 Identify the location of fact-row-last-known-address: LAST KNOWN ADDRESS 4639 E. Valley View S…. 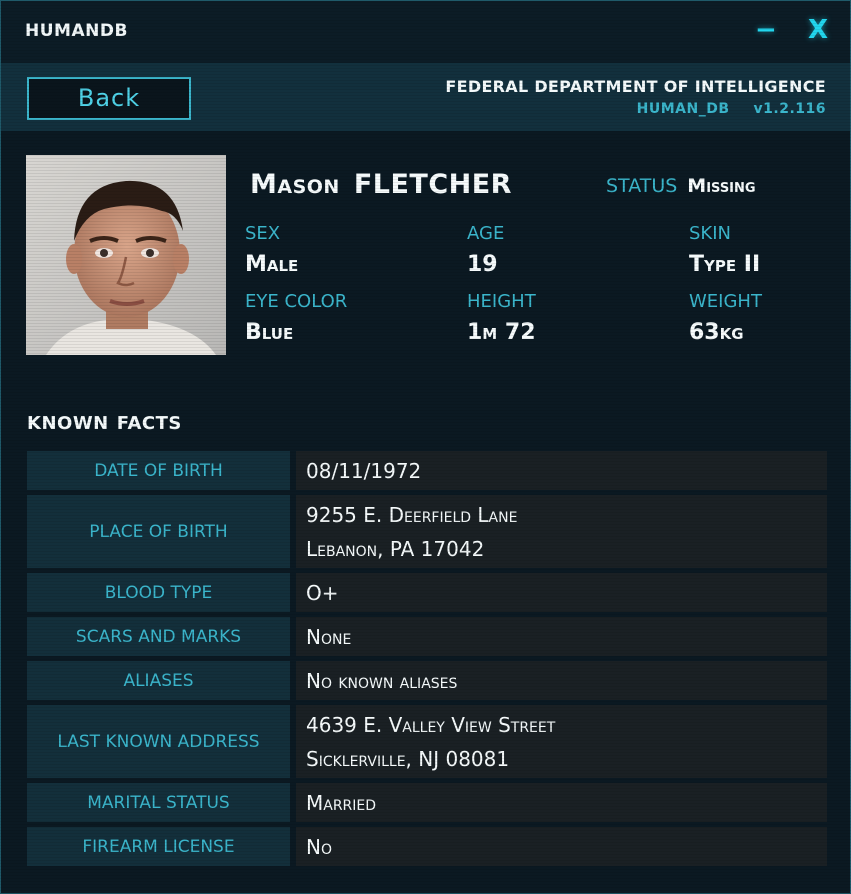
(427, 741).